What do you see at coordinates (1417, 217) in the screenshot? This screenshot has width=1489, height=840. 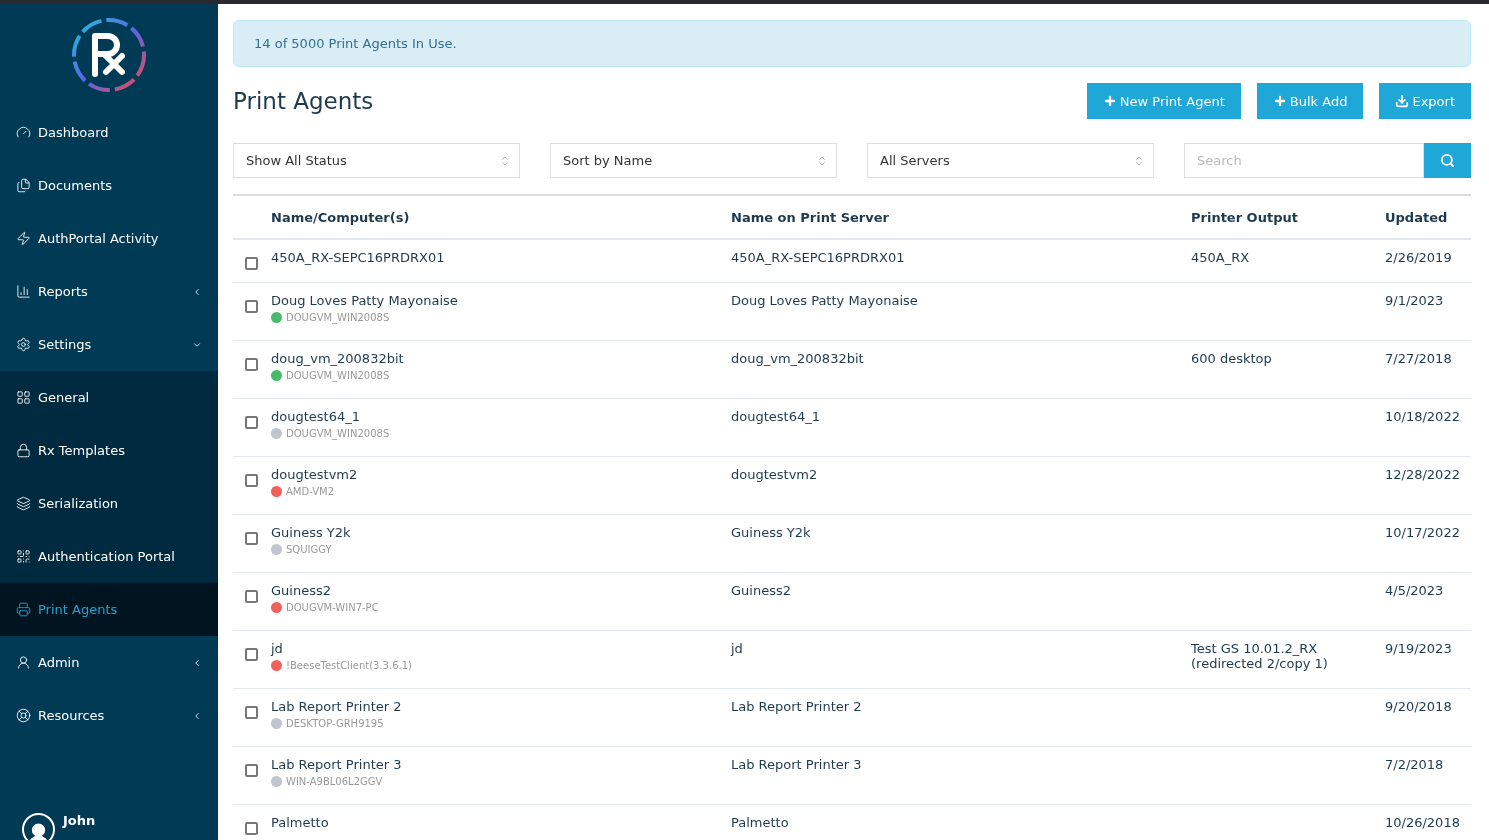 I see `column-header: Updated` at bounding box center [1417, 217].